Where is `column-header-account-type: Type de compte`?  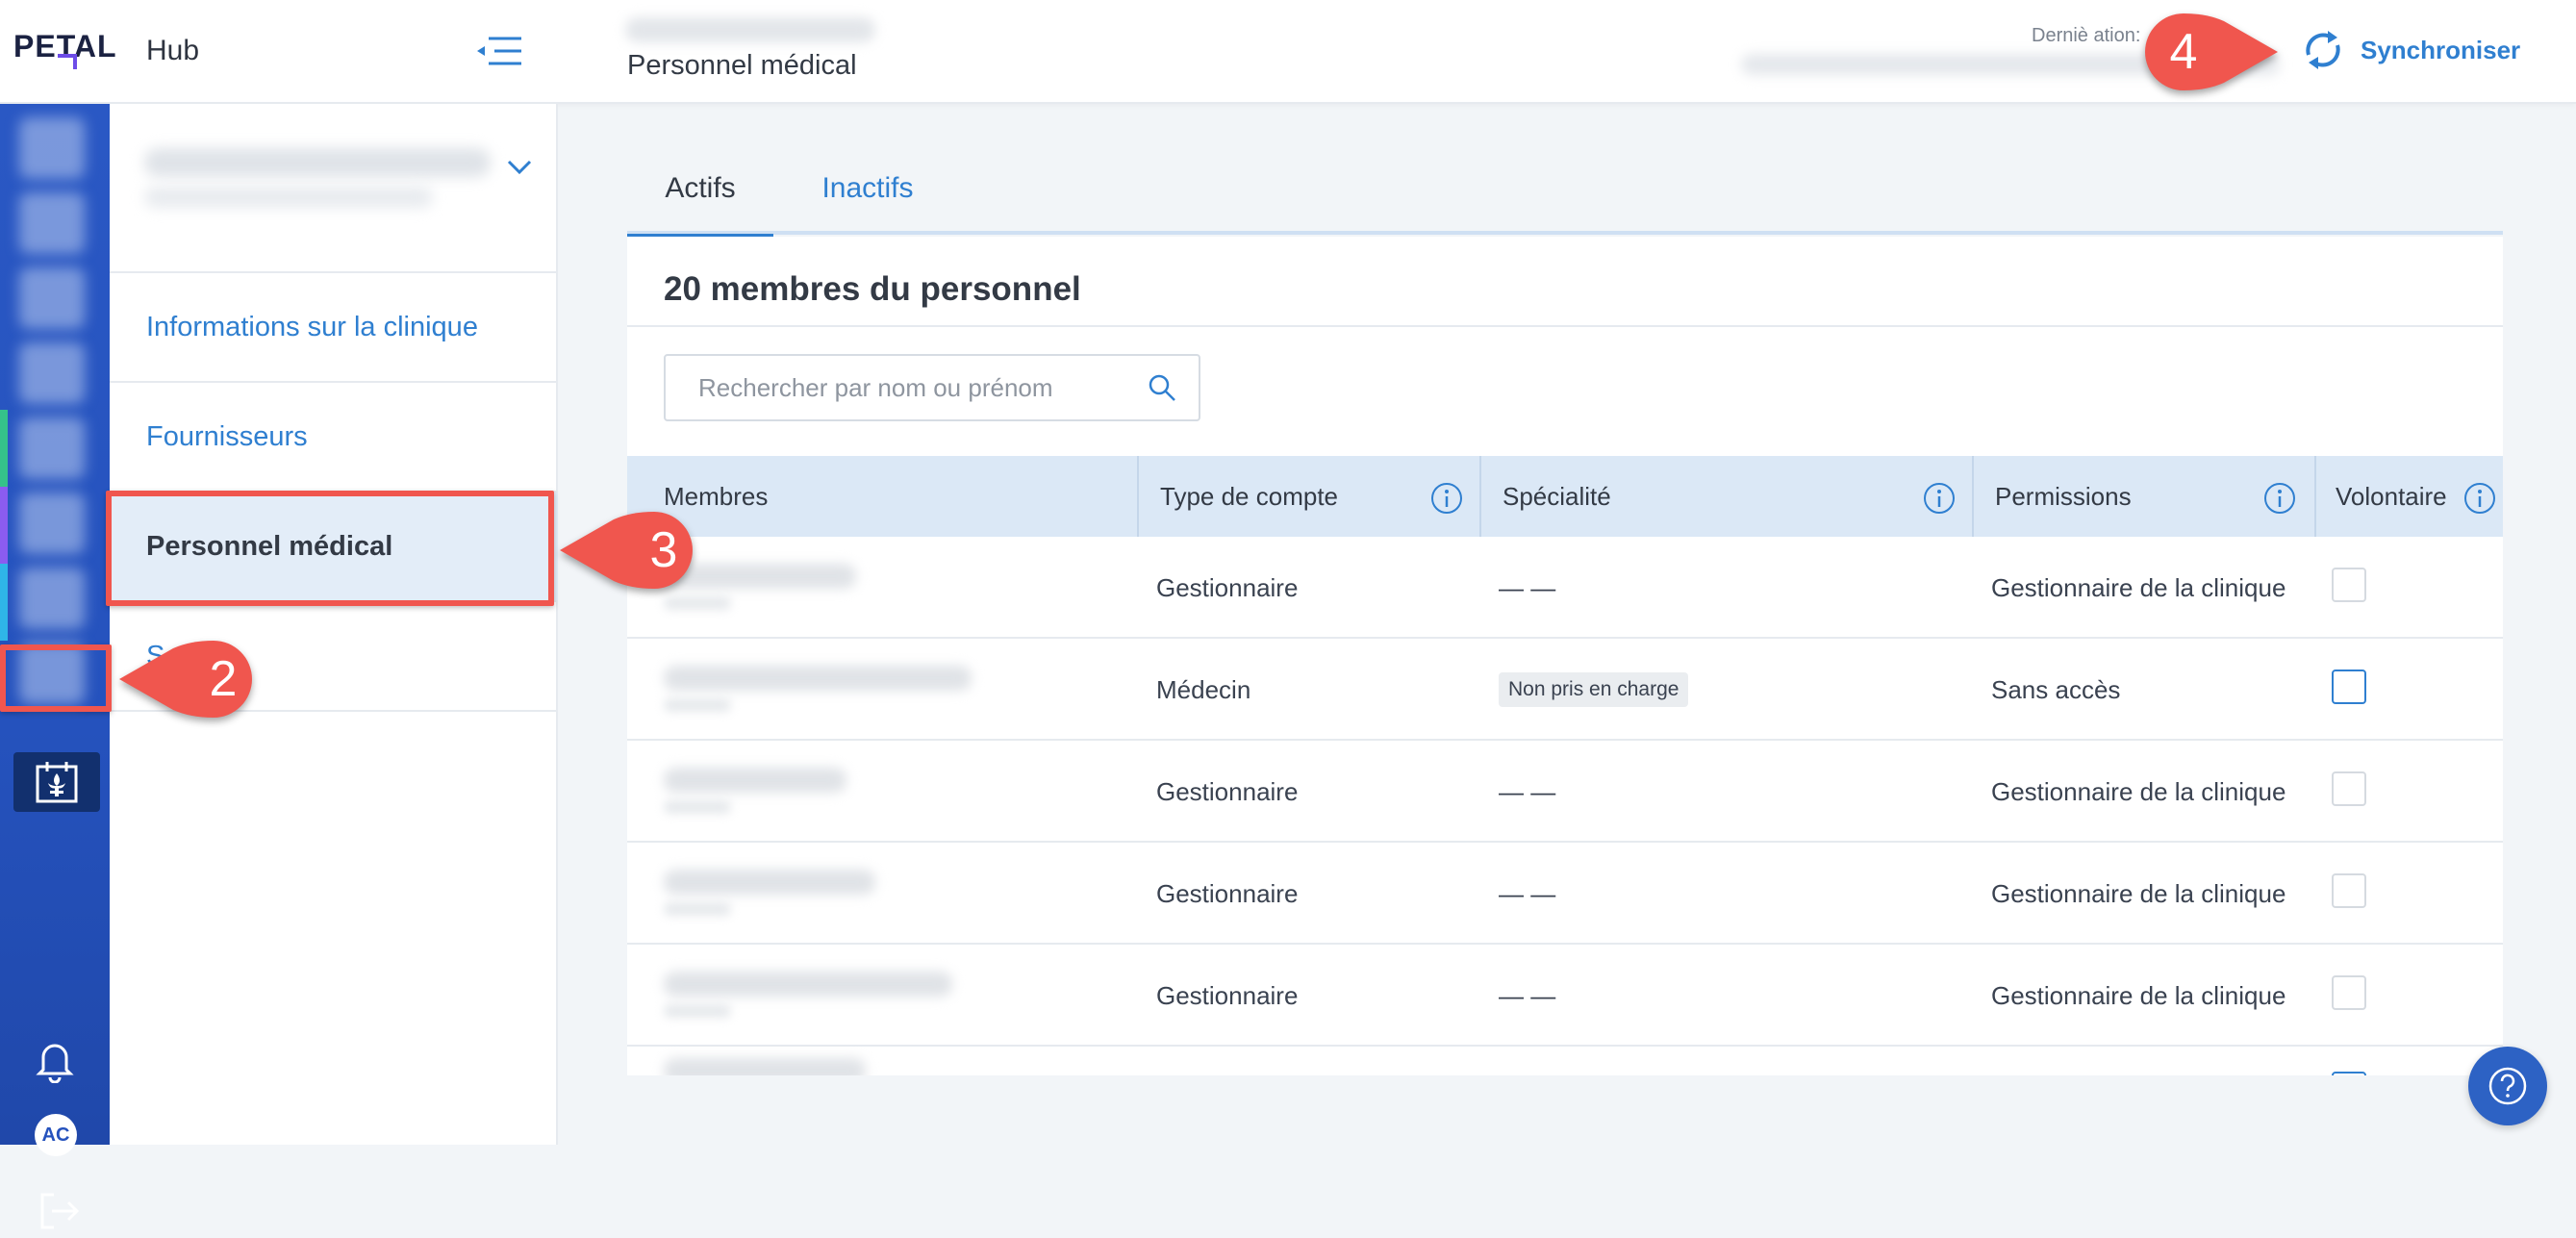
column-header-account-type: Type de compte is located at coordinates (1310, 496).